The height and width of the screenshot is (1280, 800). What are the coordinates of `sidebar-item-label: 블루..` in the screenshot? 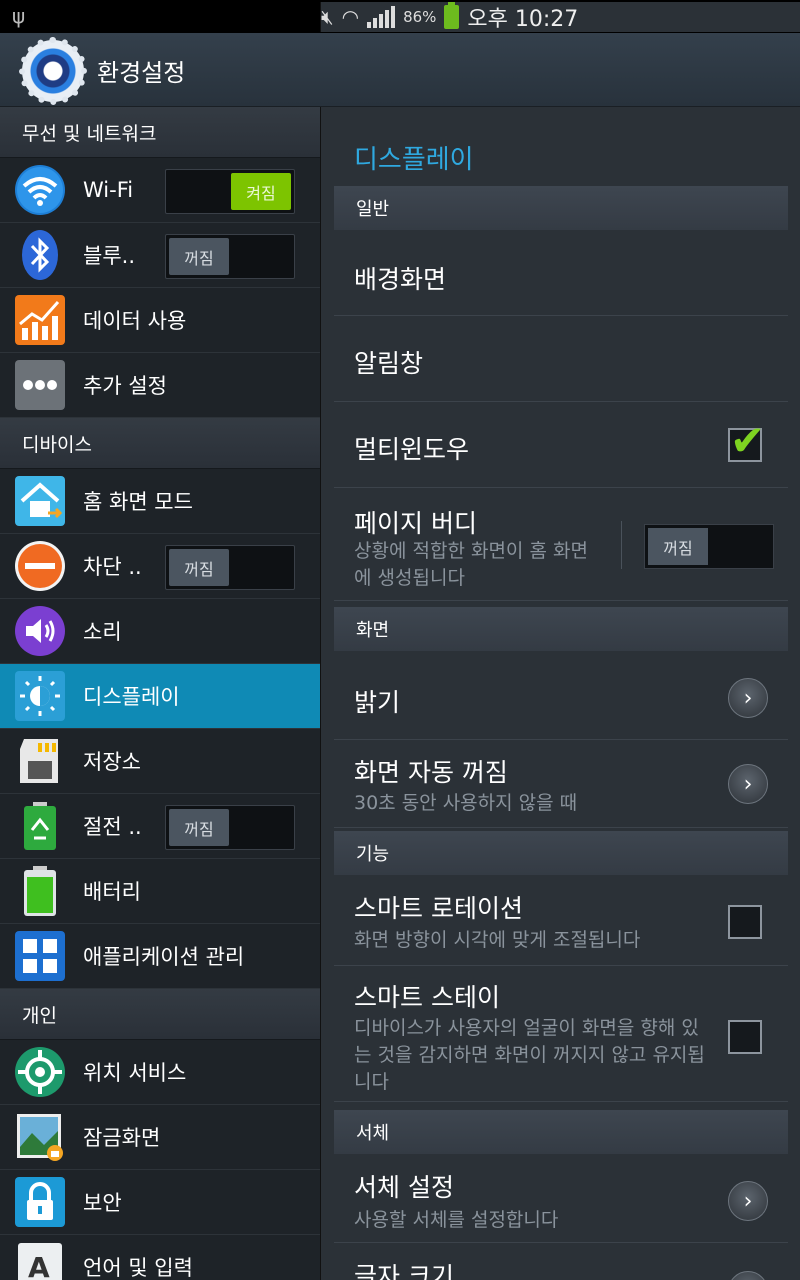 It's located at (109, 256).